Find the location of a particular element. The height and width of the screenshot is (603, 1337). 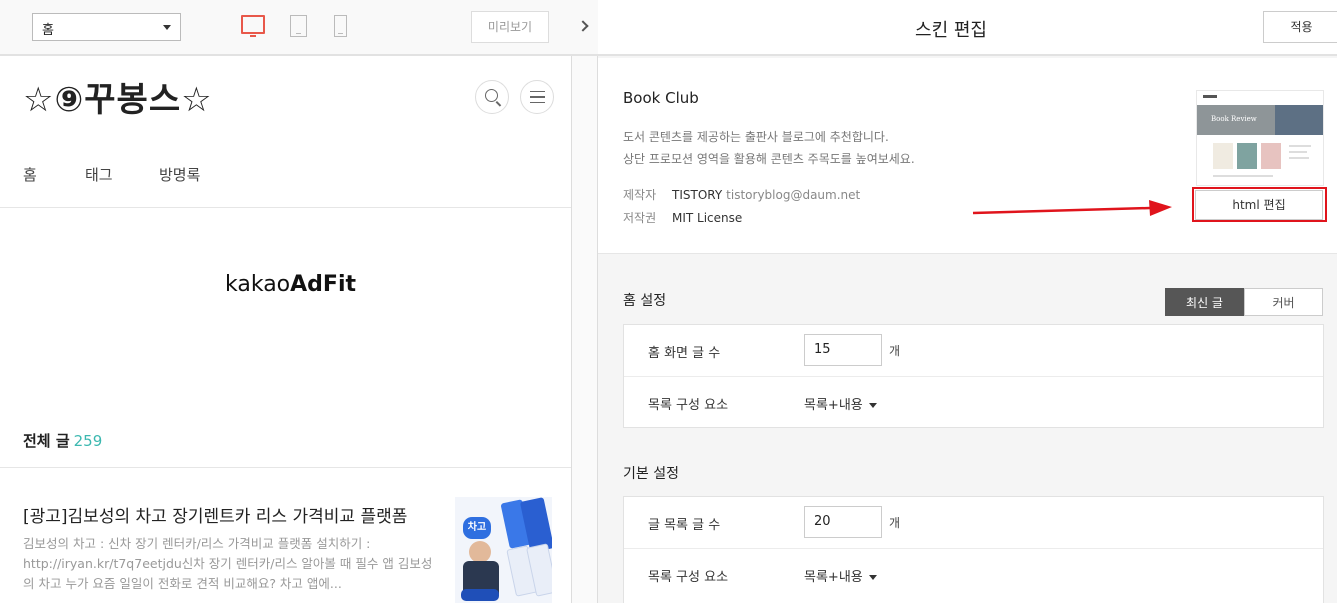

search-button is located at coordinates (492, 97).